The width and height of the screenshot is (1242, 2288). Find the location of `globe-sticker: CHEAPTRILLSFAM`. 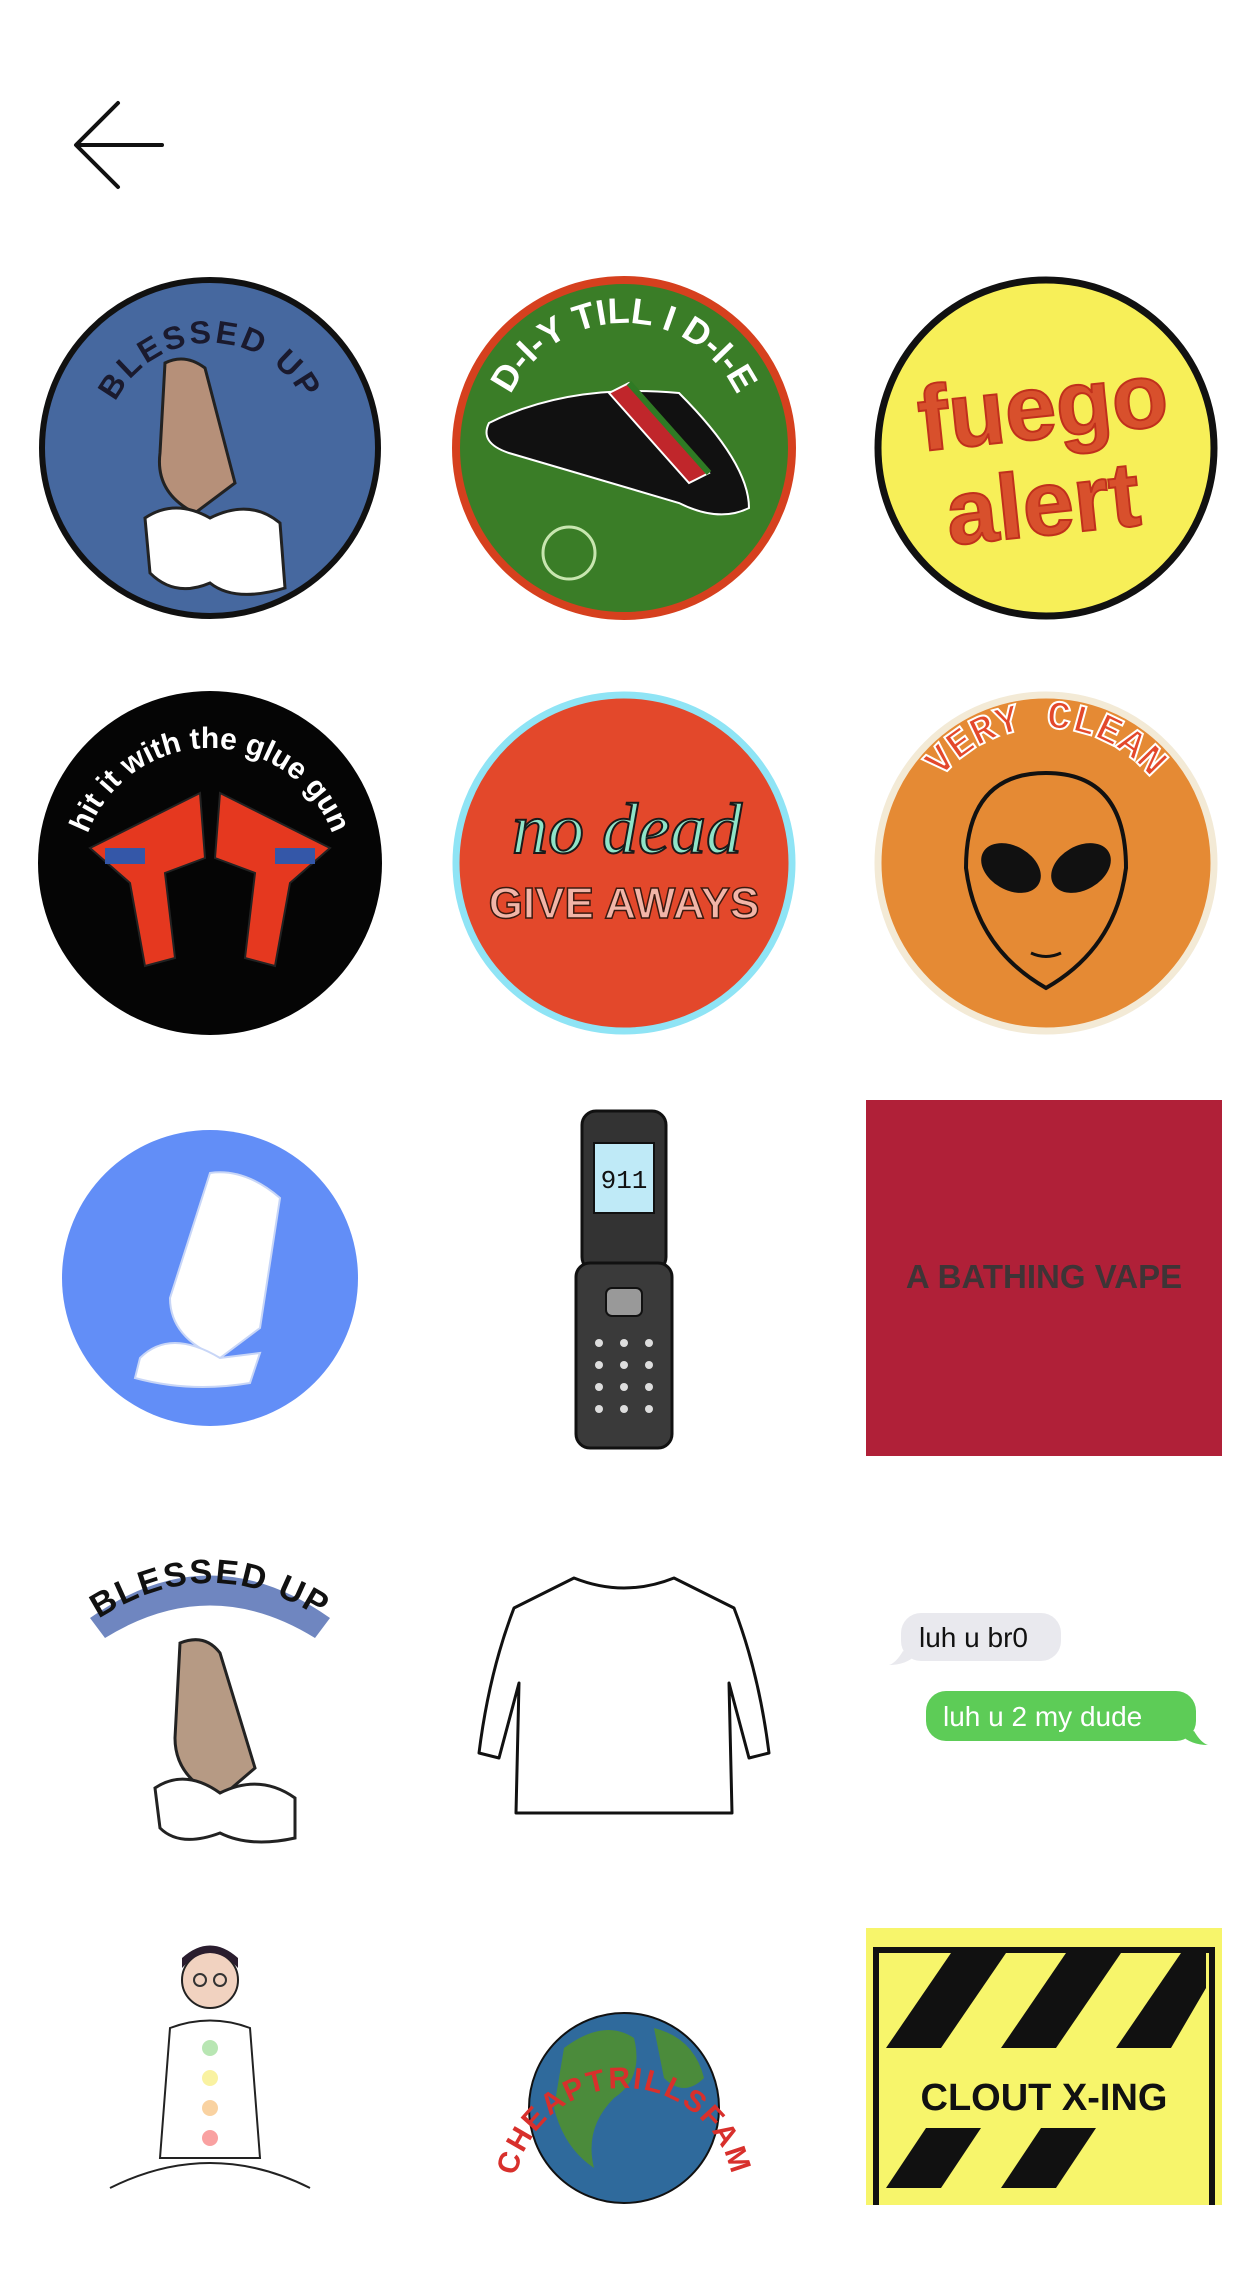

globe-sticker: CHEAPTRILLSFAM is located at coordinates (624, 2108).